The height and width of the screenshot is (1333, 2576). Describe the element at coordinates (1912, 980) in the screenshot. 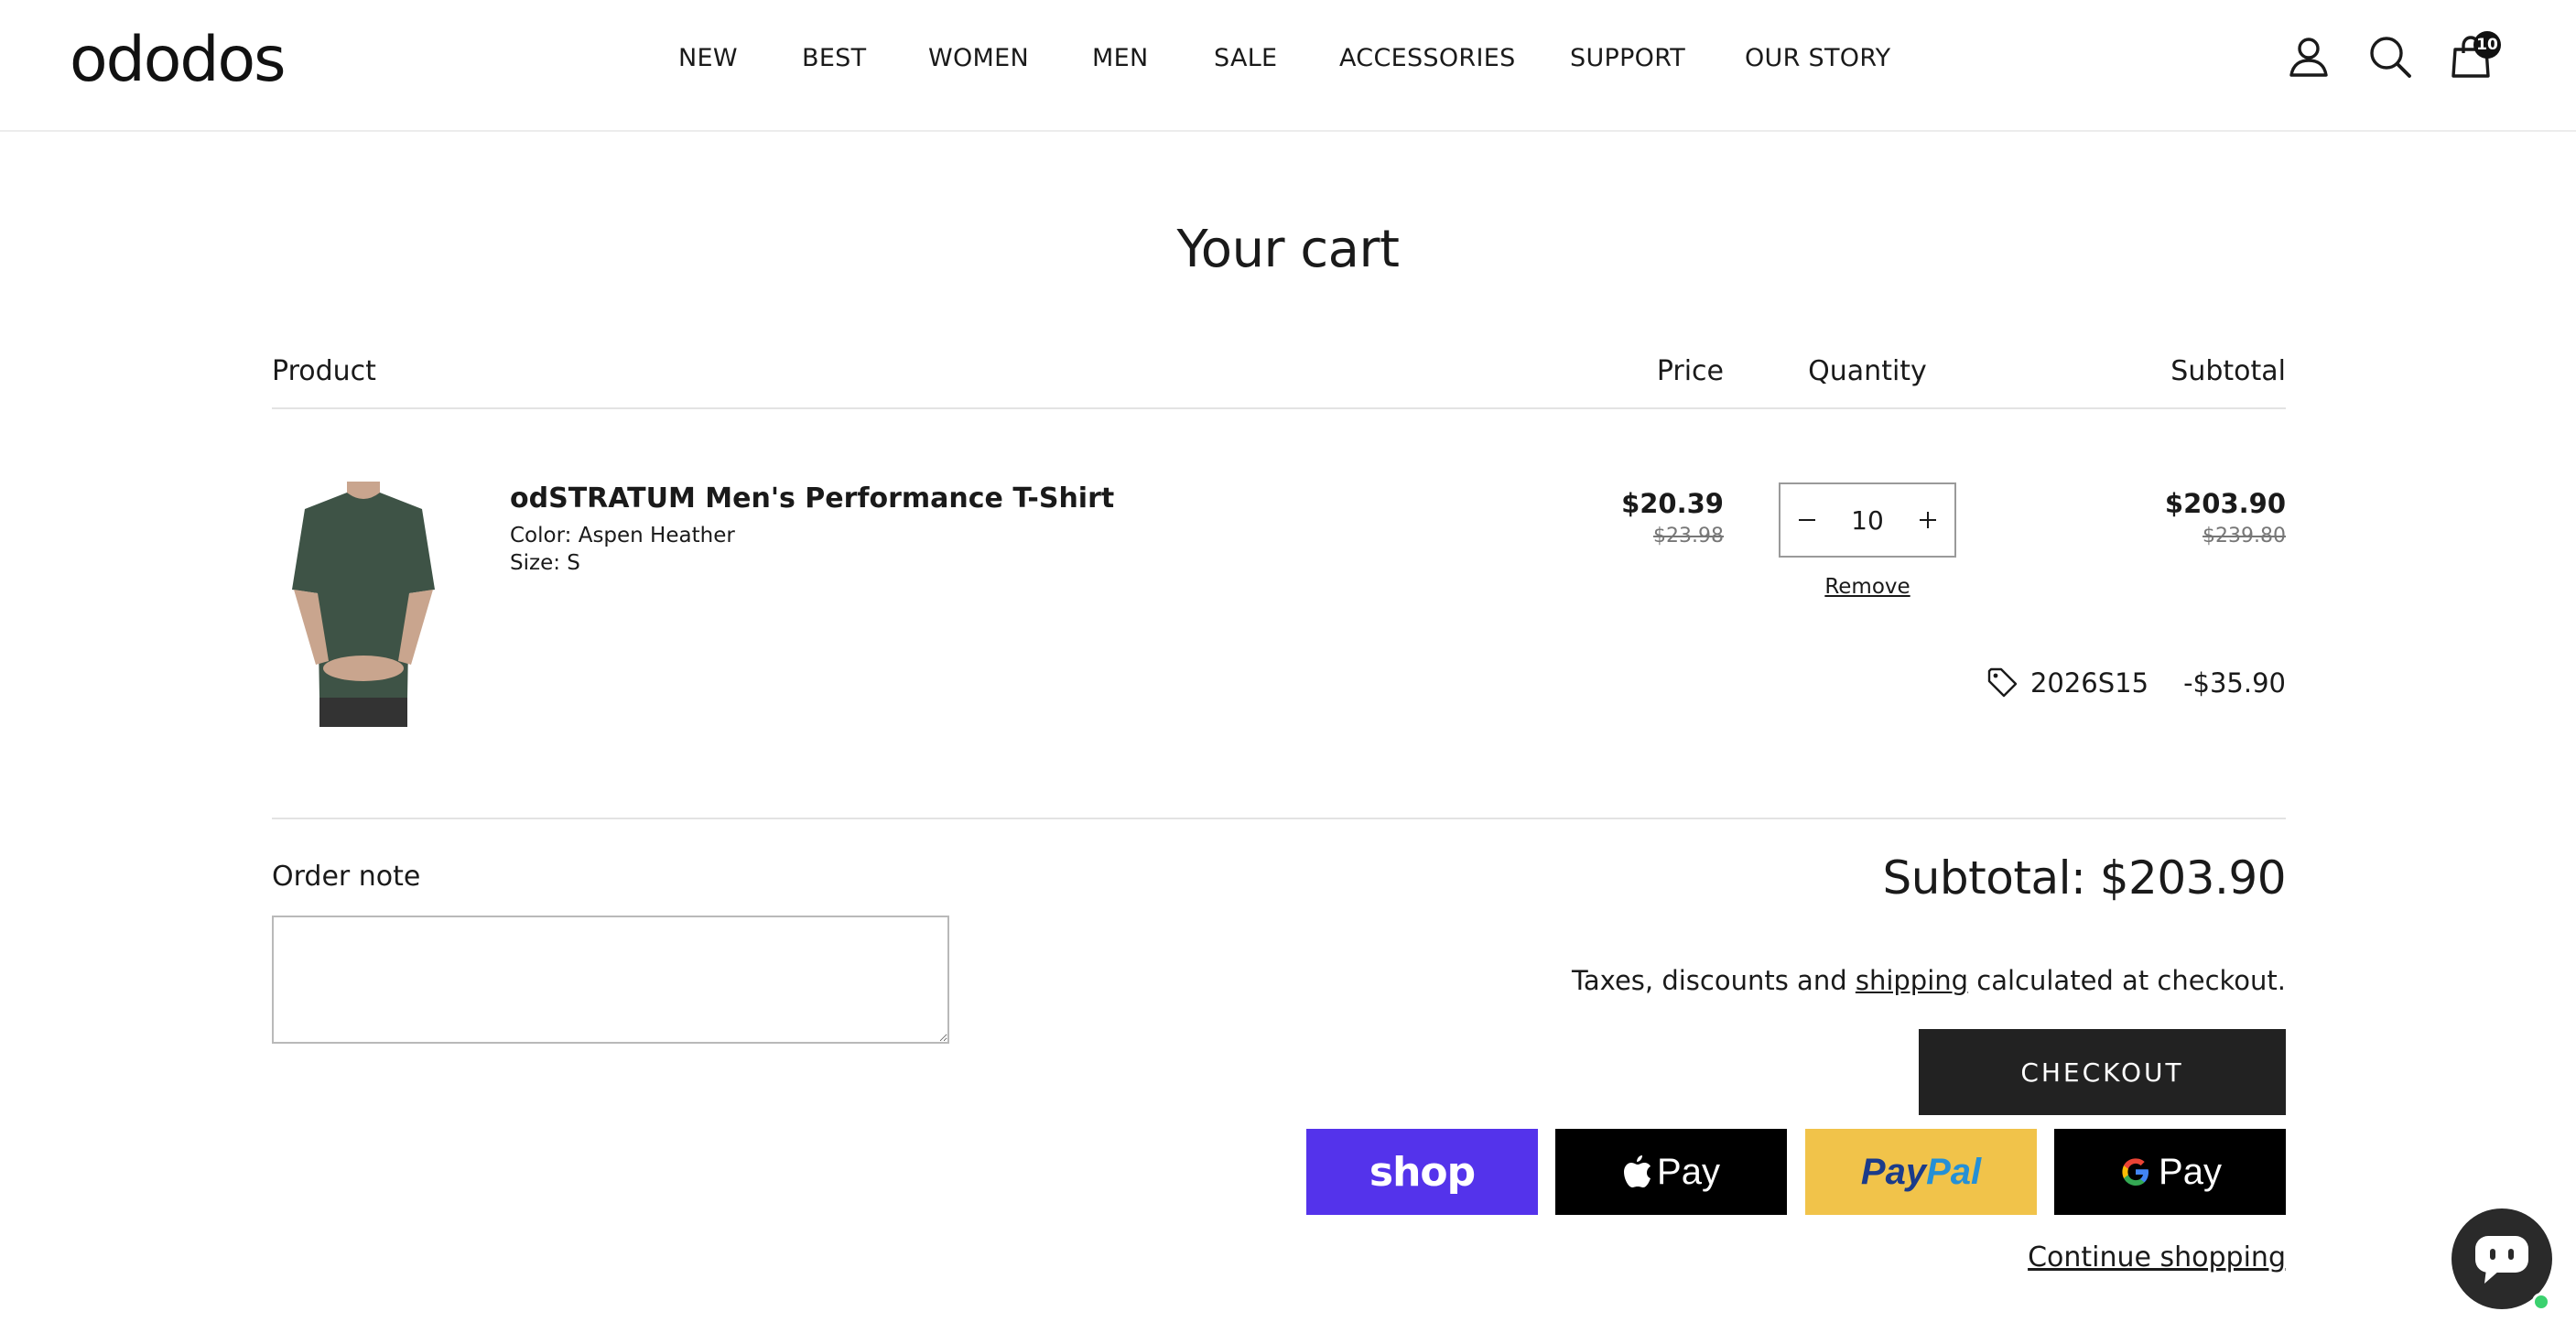

I see `shipping-link: shipping` at that location.